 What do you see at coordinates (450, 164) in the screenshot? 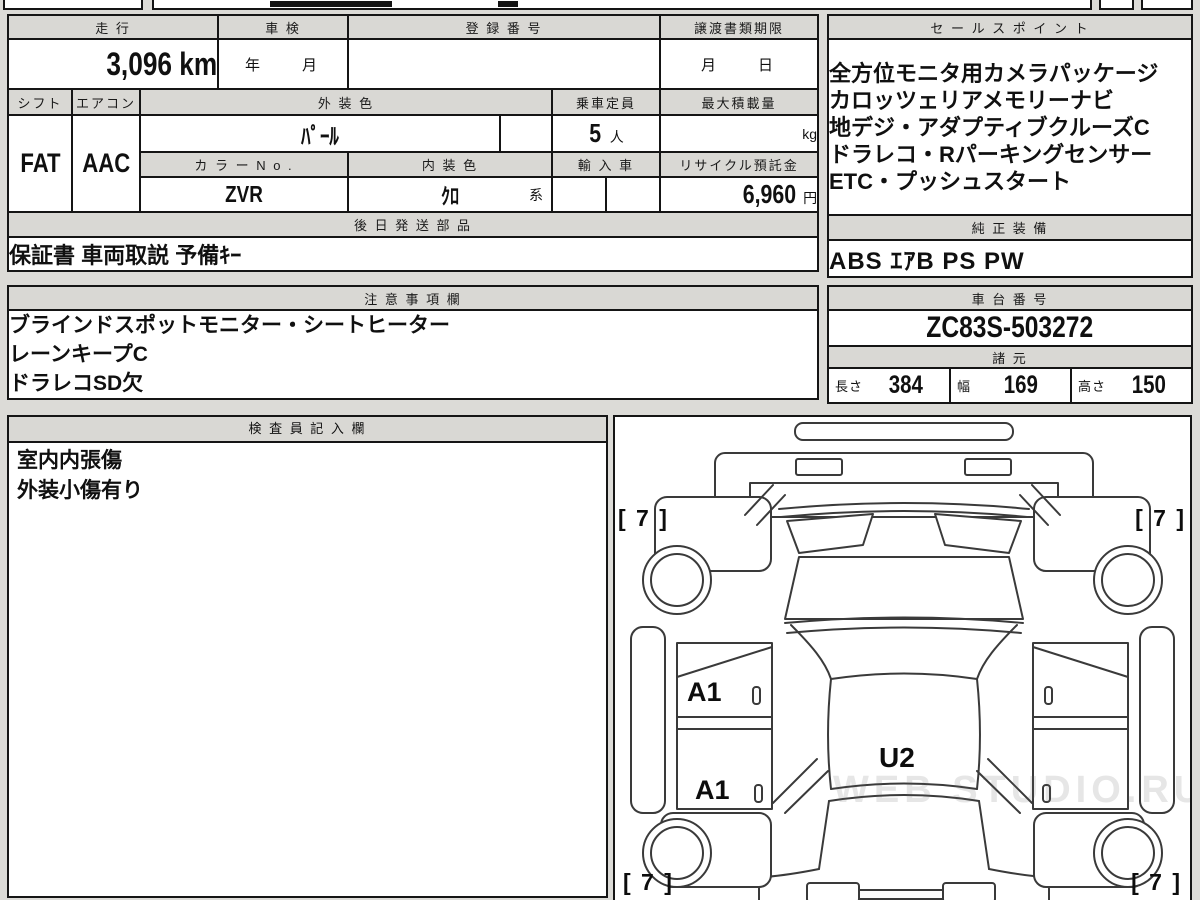
I see `interior-color-header: 内 装 色` at bounding box center [450, 164].